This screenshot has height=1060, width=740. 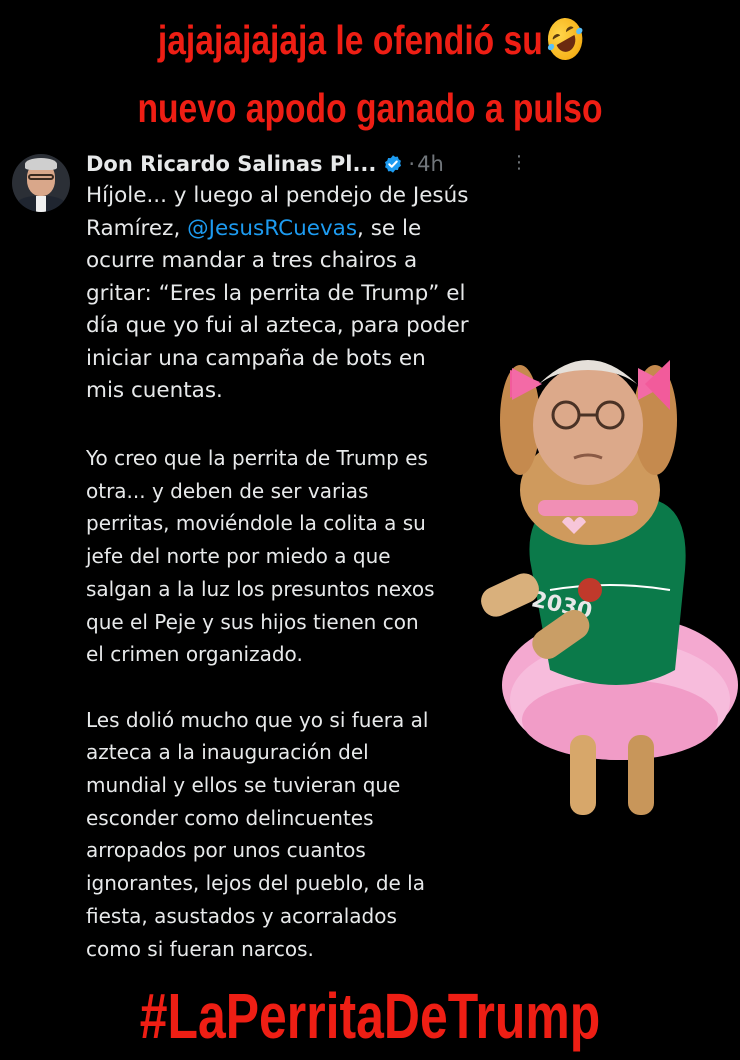 What do you see at coordinates (370, 108) in the screenshot?
I see `caption-line-2: nuevo apodo ganado a pulso` at bounding box center [370, 108].